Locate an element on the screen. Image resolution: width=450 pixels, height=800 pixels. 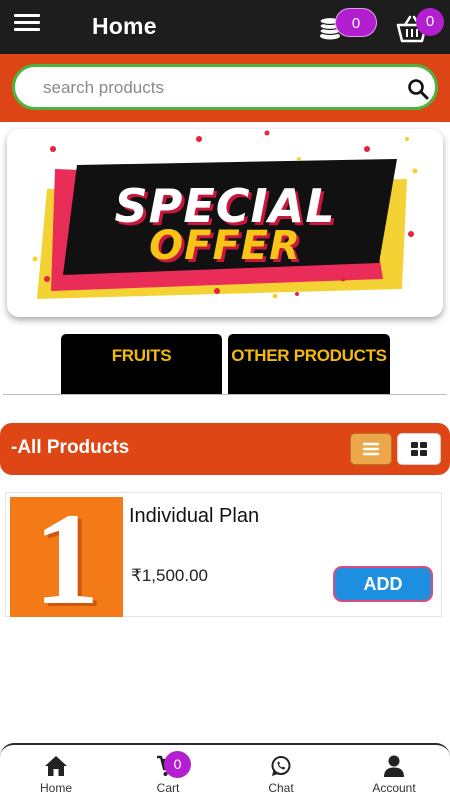
product-name: Individual Plan is located at coordinates (194, 516).